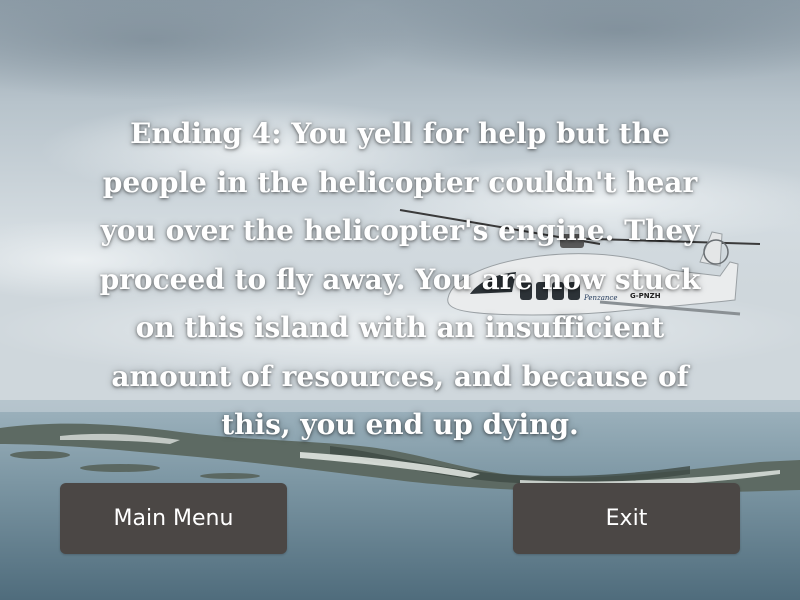 The image size is (800, 600). I want to click on exit-button-label: Exit, so click(626, 518).